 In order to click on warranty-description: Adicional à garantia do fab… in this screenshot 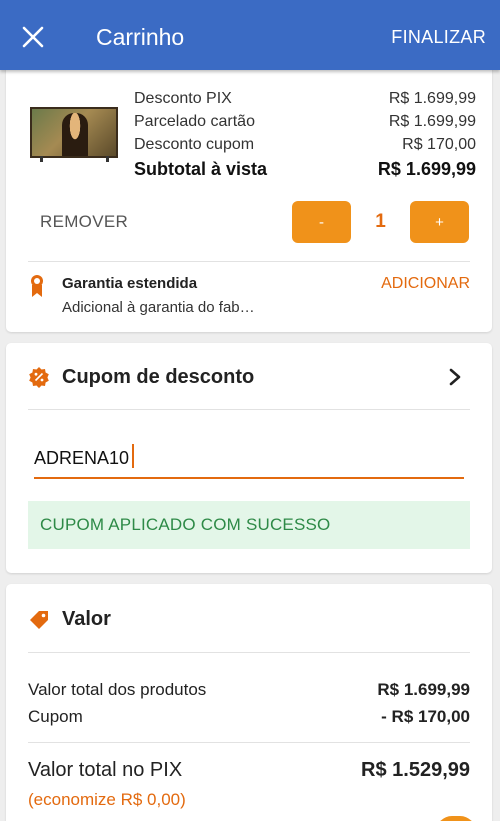, I will do `click(158, 307)`.